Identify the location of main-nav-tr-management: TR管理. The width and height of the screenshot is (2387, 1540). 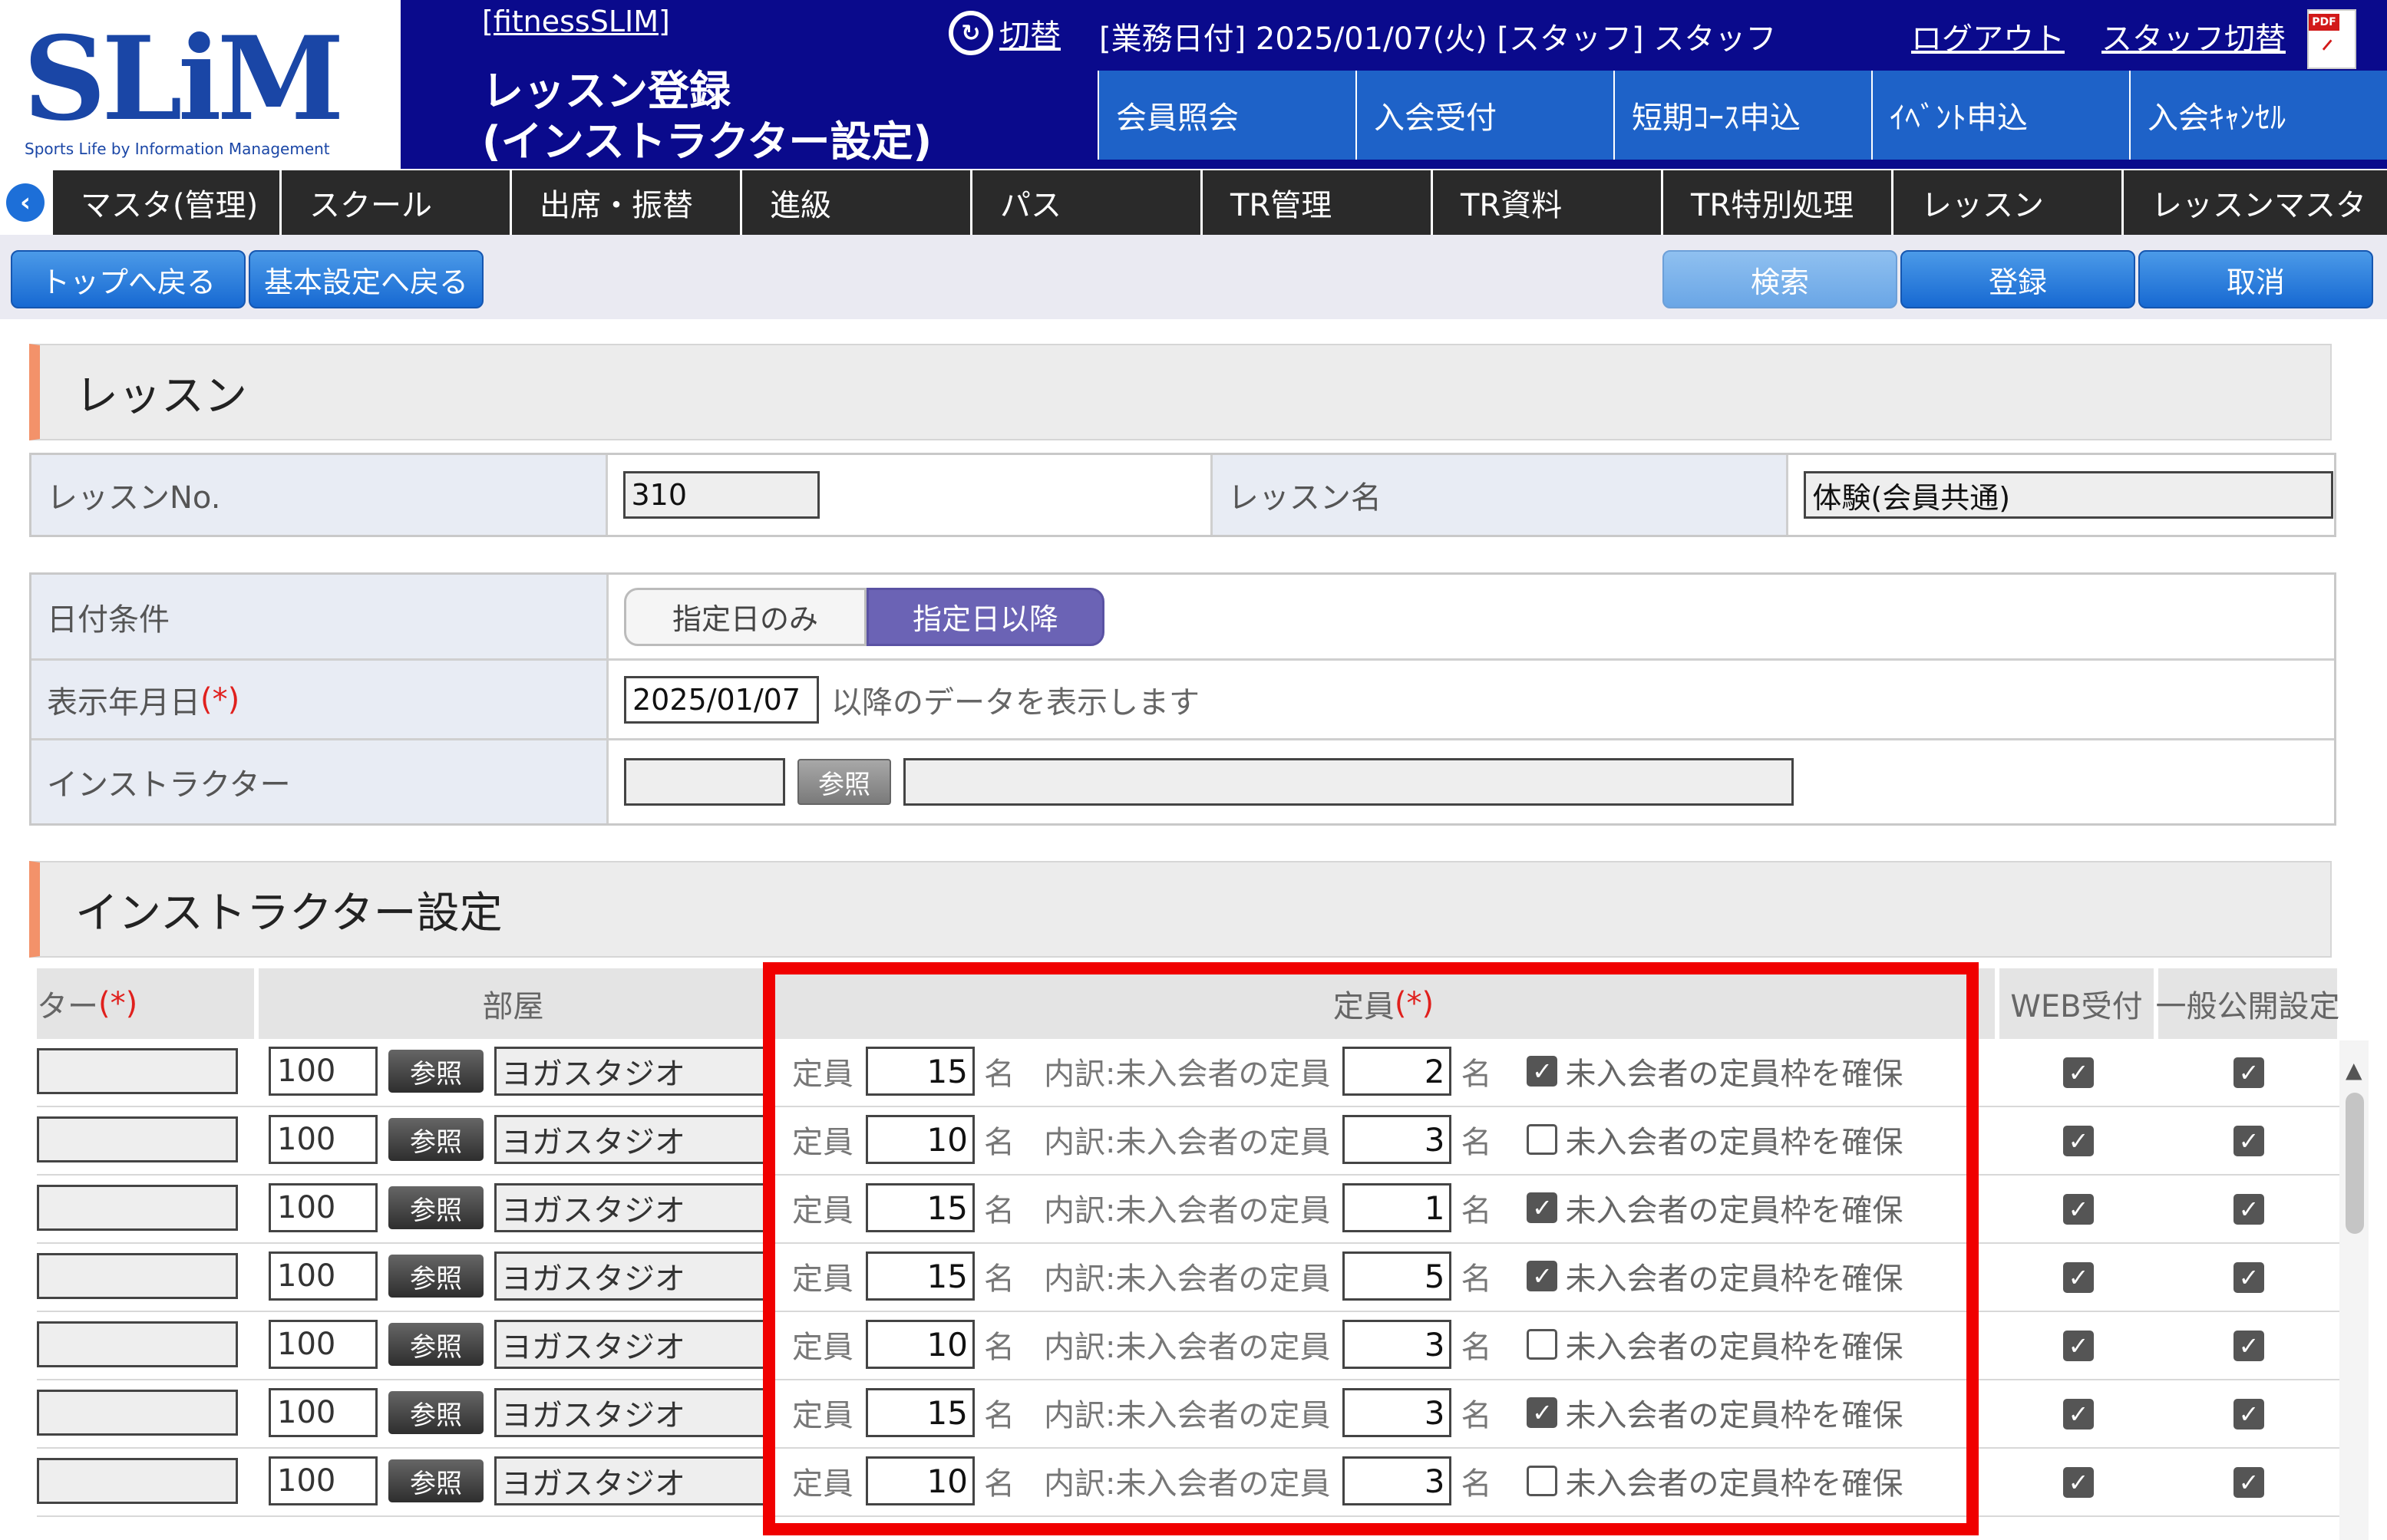
(1315, 202).